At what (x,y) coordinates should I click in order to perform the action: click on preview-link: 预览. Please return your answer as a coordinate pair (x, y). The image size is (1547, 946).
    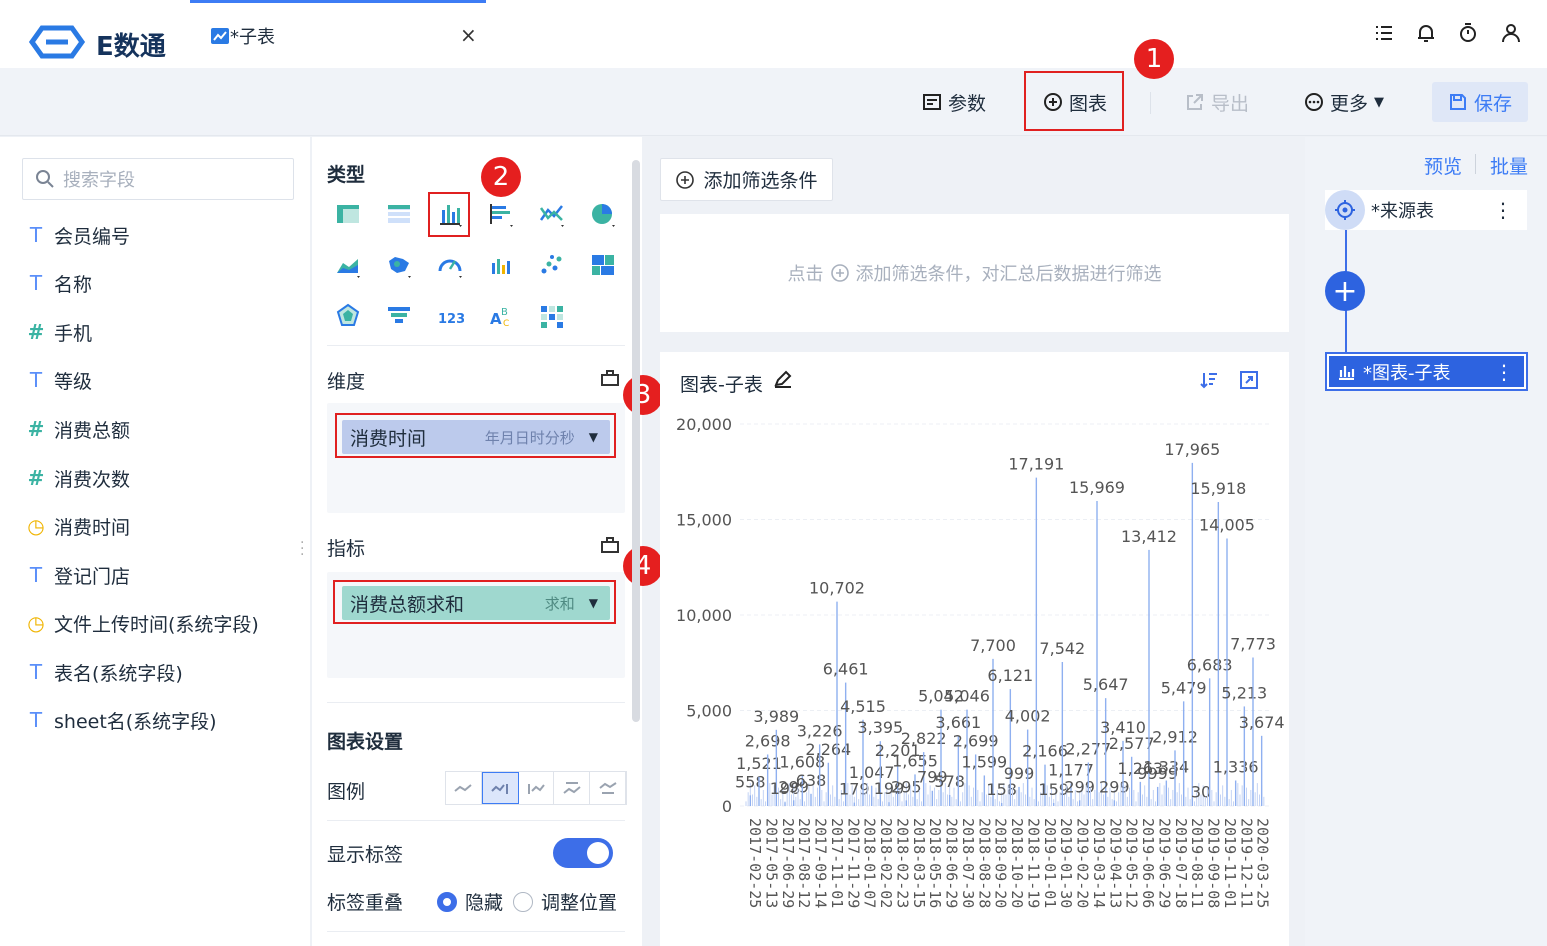
    Looking at the image, I should click on (1443, 165).